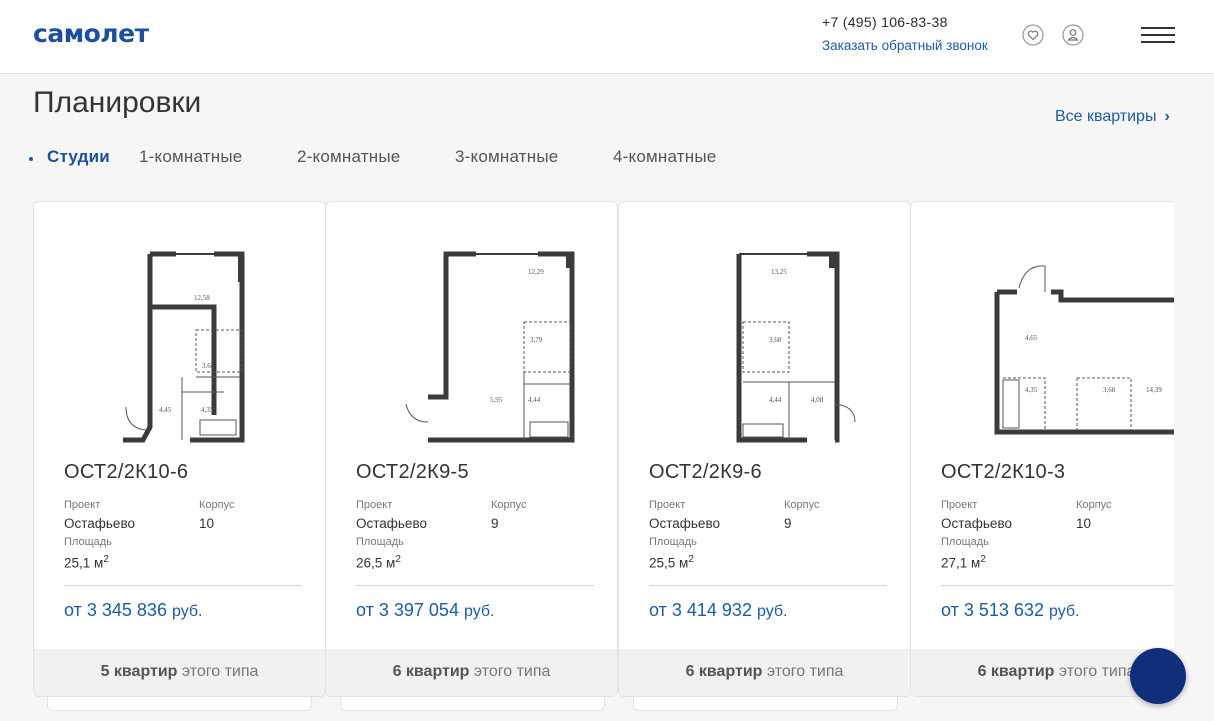 Image resolution: width=1214 pixels, height=721 pixels. What do you see at coordinates (1010, 610) in the screenshot?
I see `price: от 3 513 632 руб.` at bounding box center [1010, 610].